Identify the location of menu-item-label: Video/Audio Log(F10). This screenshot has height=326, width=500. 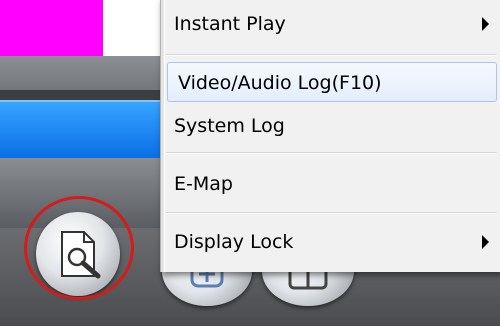
(280, 83).